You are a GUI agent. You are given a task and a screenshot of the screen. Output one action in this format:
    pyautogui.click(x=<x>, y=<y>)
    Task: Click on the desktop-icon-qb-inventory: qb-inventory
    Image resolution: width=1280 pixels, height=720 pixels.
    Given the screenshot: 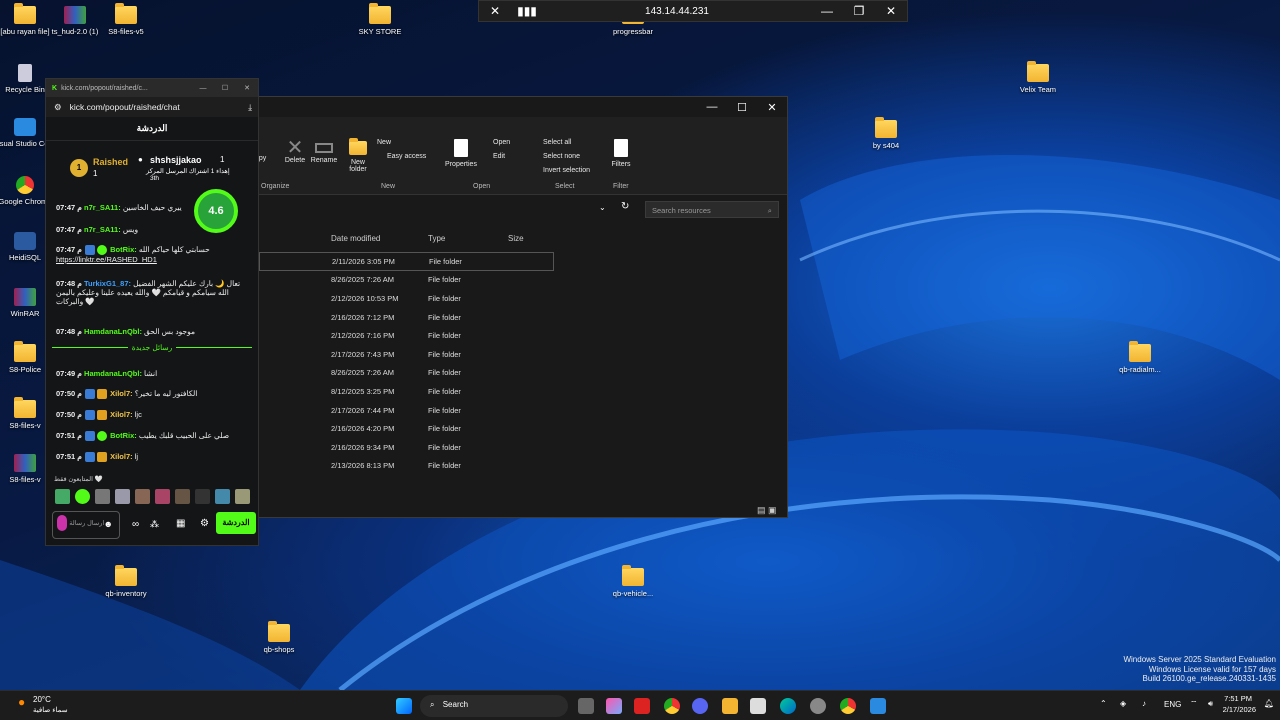 What is the action you would take?
    pyautogui.click(x=126, y=581)
    